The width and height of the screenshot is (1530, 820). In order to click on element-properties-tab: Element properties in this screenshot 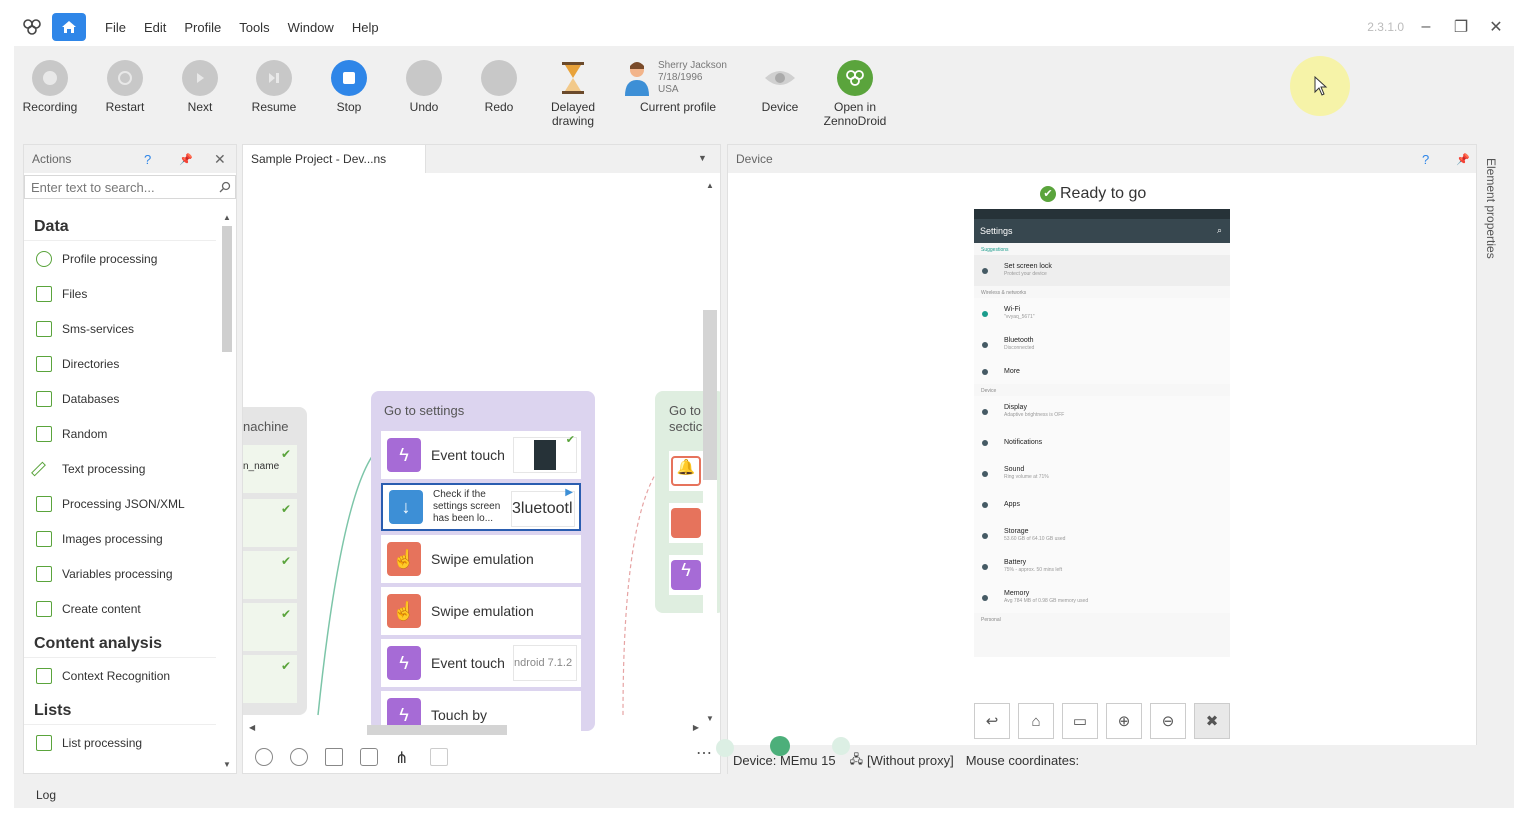, I will do `click(1491, 208)`.